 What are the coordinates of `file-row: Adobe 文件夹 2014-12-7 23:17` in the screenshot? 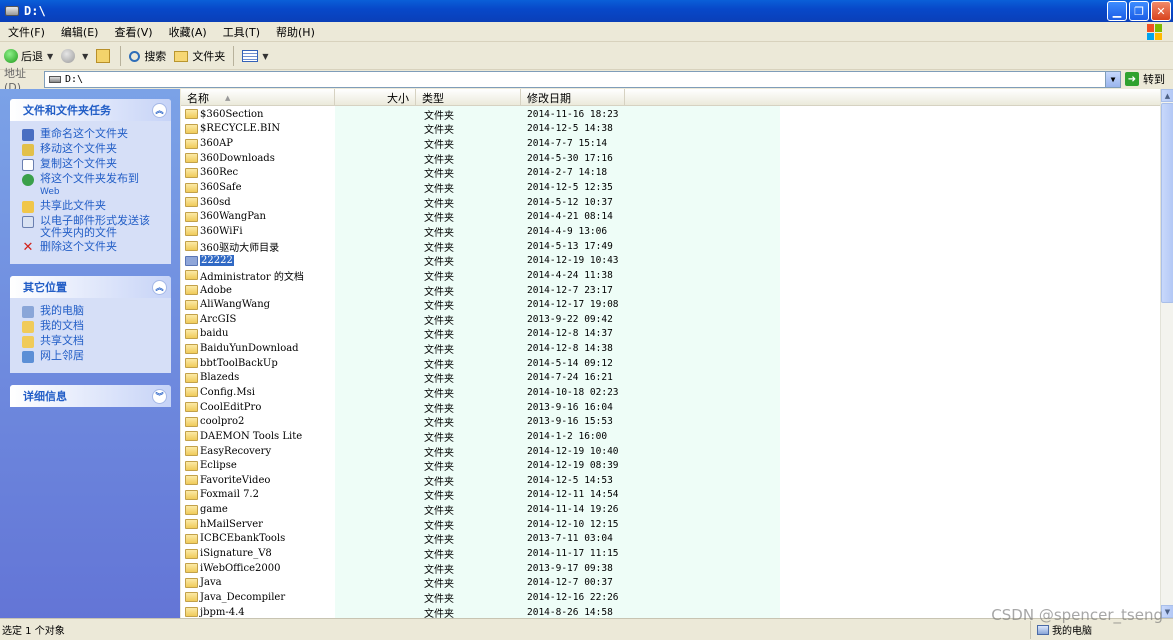 It's located at (670, 290).